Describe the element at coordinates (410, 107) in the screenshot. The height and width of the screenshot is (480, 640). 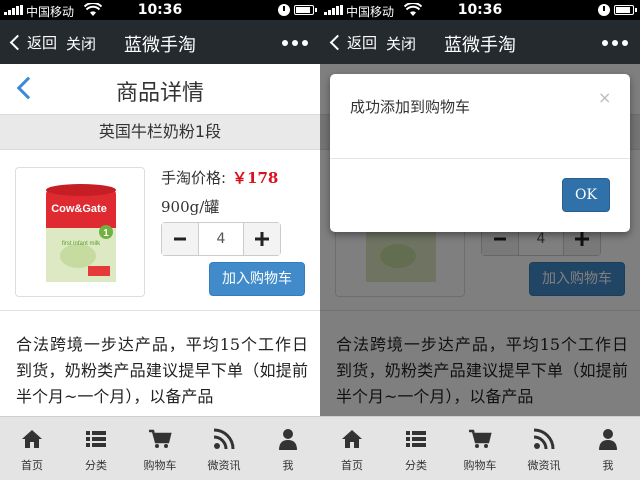
I see `dialog-message: 成功添加到购物车` at that location.